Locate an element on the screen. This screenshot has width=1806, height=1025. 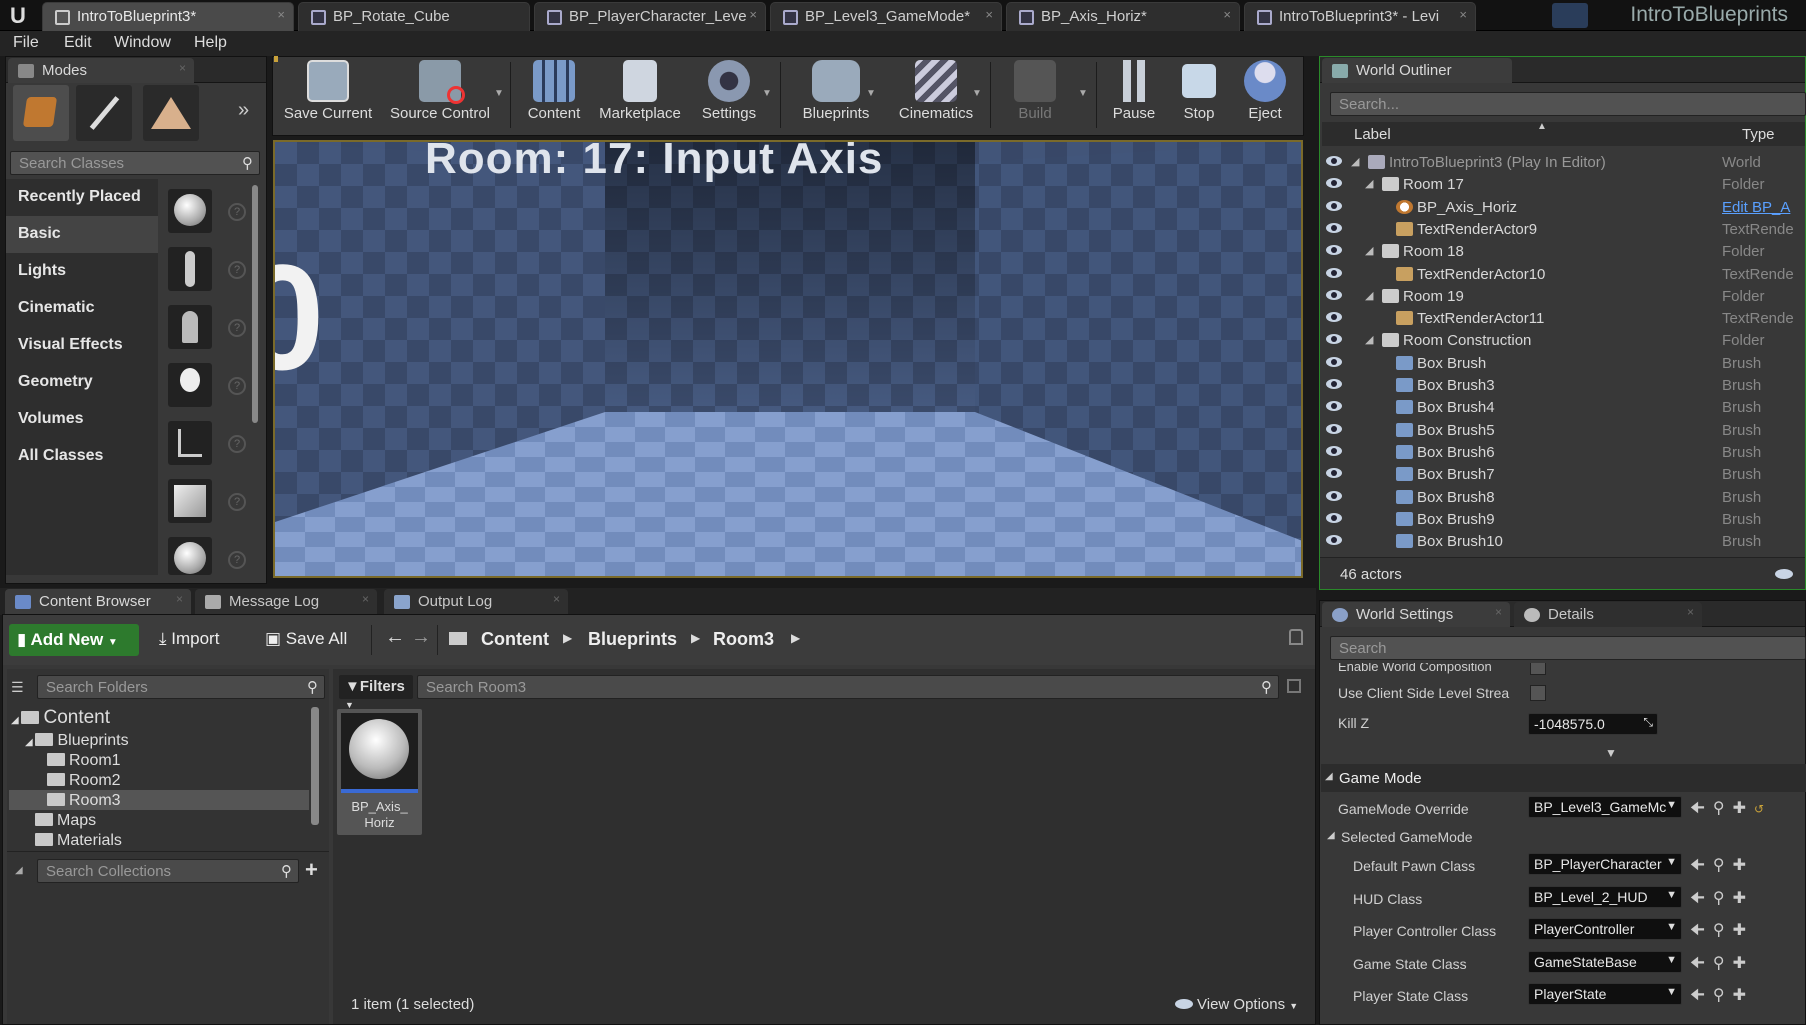
outliner-row: Box Brush7 Brush is located at coordinates (1563, 474).